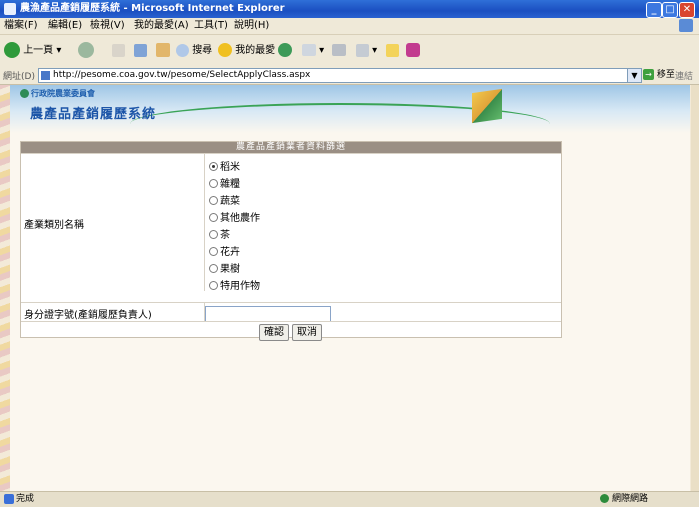  I want to click on print-icon, so click(339, 50).